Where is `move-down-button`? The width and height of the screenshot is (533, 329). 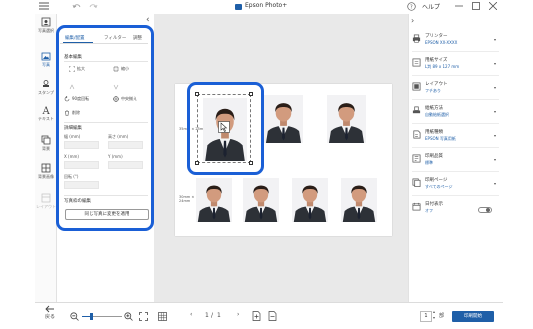 move-down-button is located at coordinates (116, 87).